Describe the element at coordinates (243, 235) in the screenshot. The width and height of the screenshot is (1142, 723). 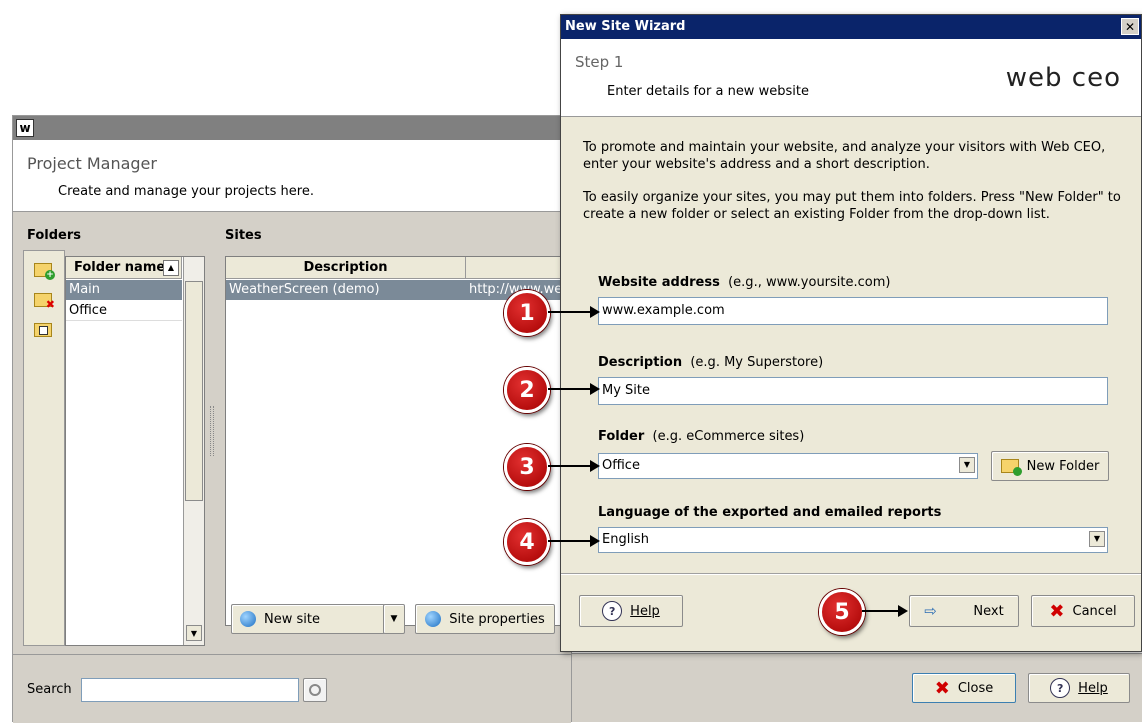
I see `sites-header: Sites` at that location.